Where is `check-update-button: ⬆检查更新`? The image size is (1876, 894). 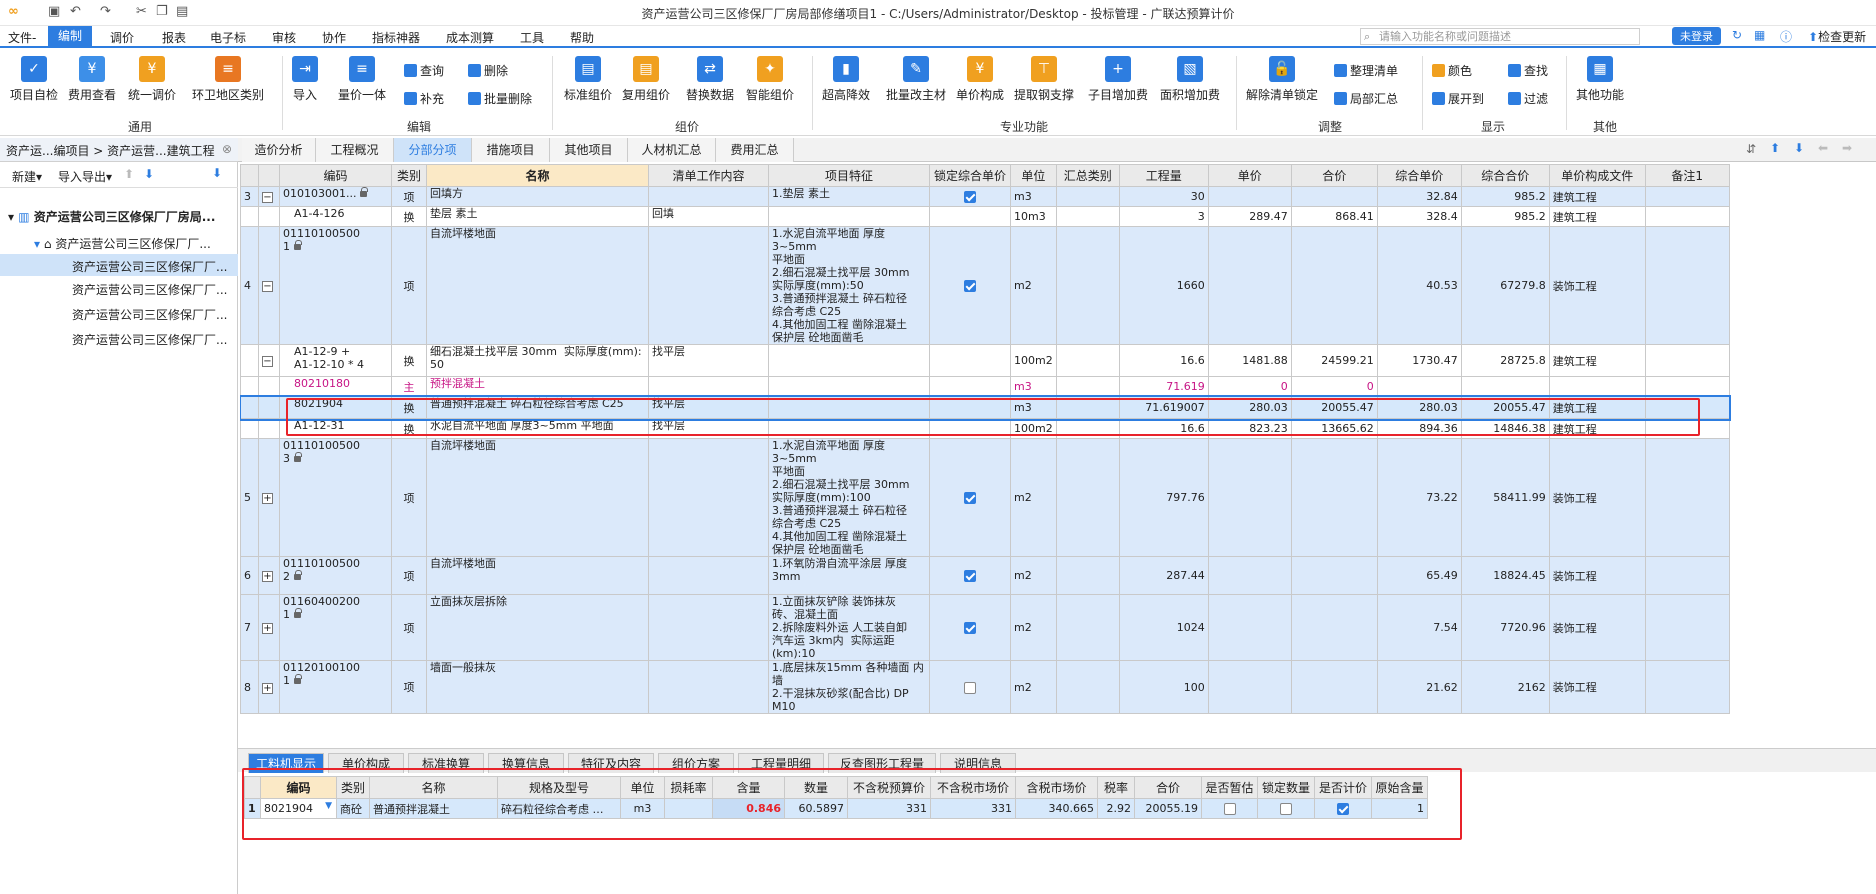 check-update-button: ⬆检查更新 is located at coordinates (1837, 36).